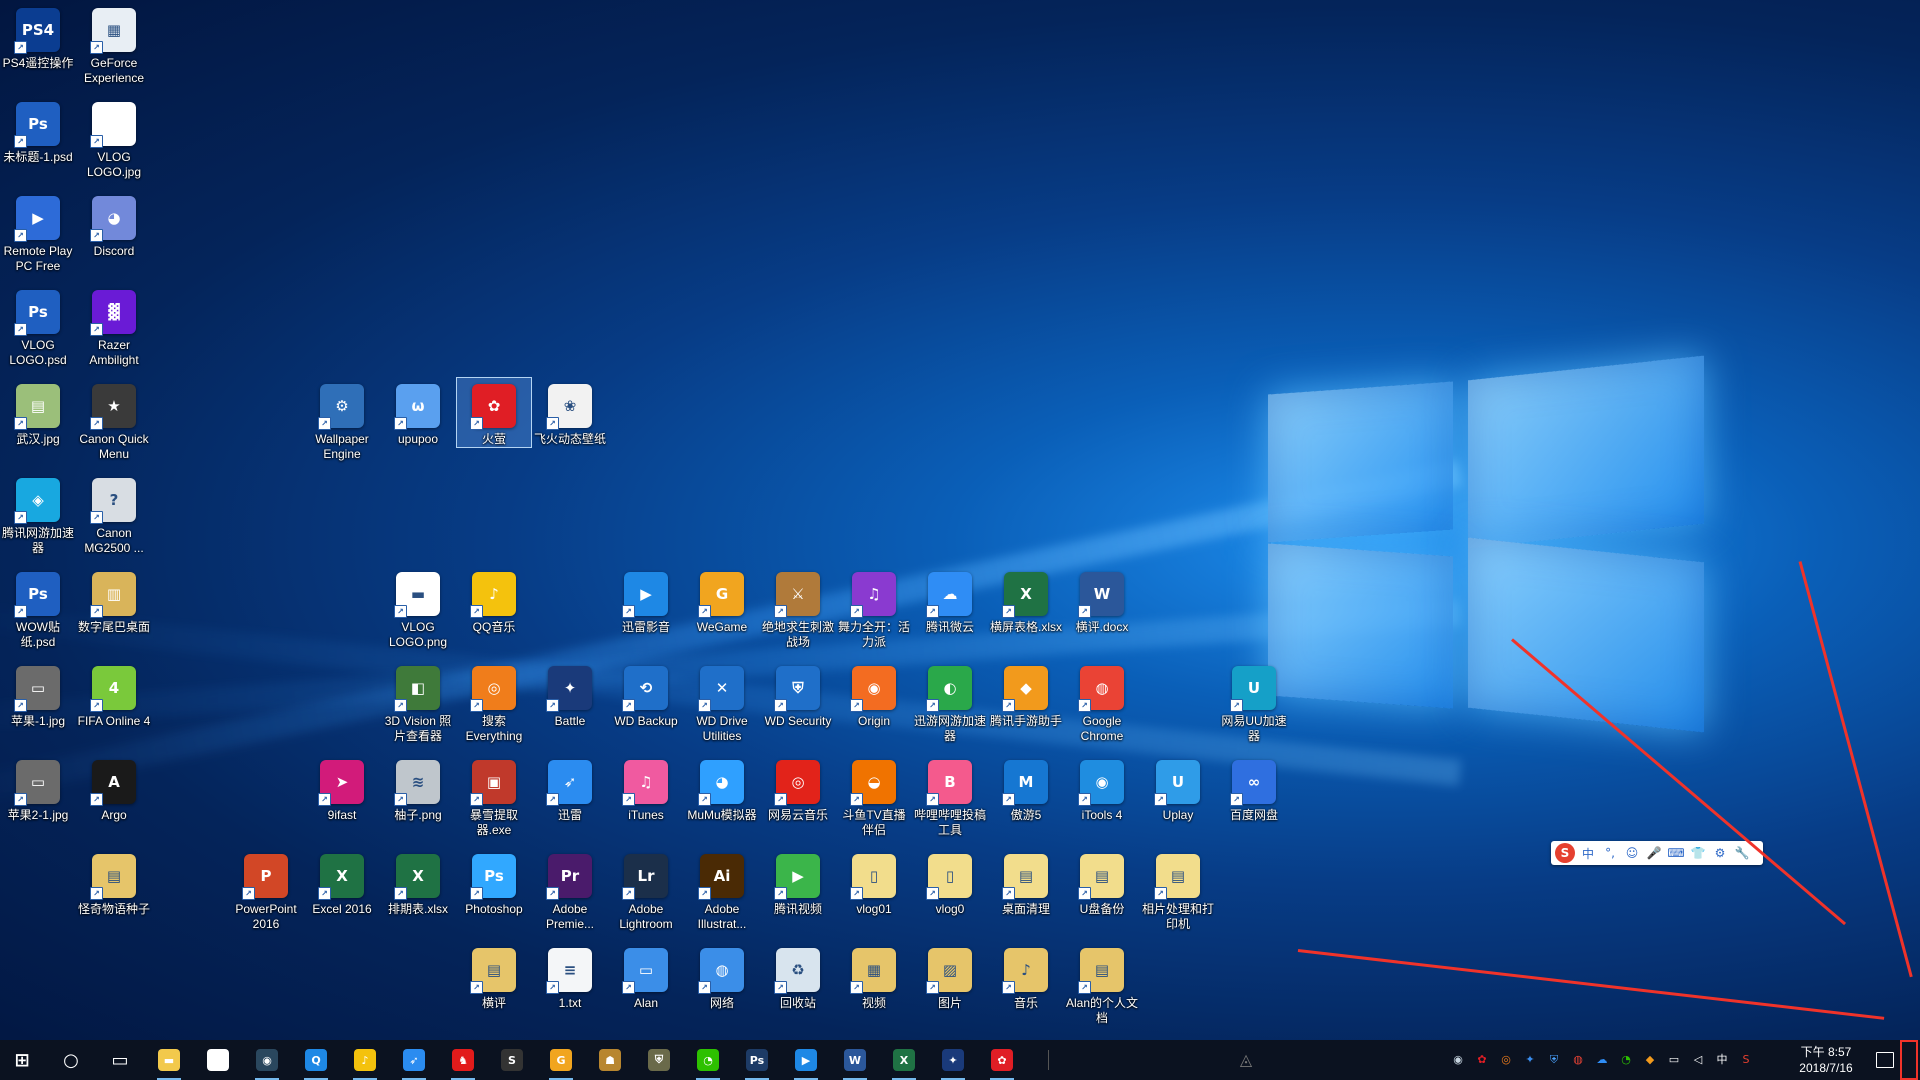 The width and height of the screenshot is (1920, 1080). What do you see at coordinates (874, 976) in the screenshot?
I see `desktop-icon-videos: ▦ ↗ 视频` at bounding box center [874, 976].